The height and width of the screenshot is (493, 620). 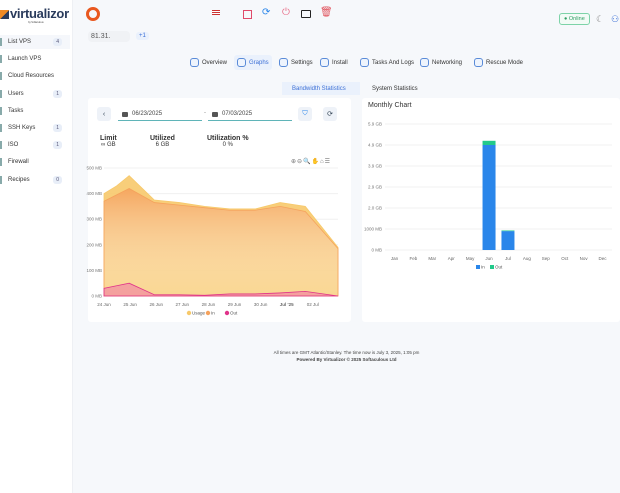 I want to click on x-tick-label: Jul '25, so click(x=287, y=304).